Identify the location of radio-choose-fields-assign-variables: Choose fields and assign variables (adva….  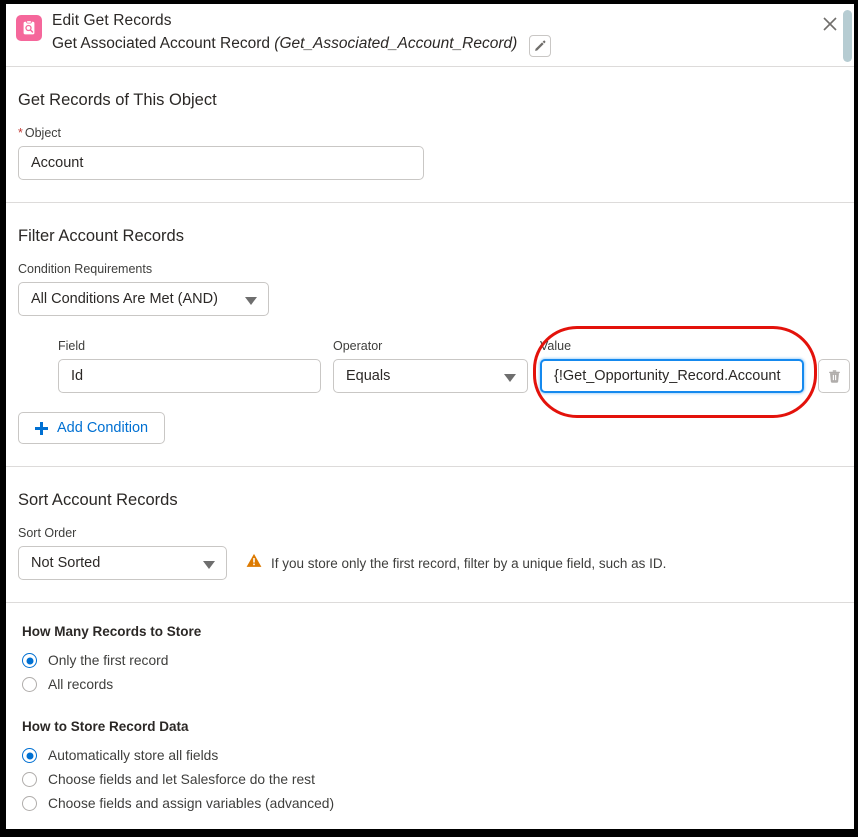
(438, 803).